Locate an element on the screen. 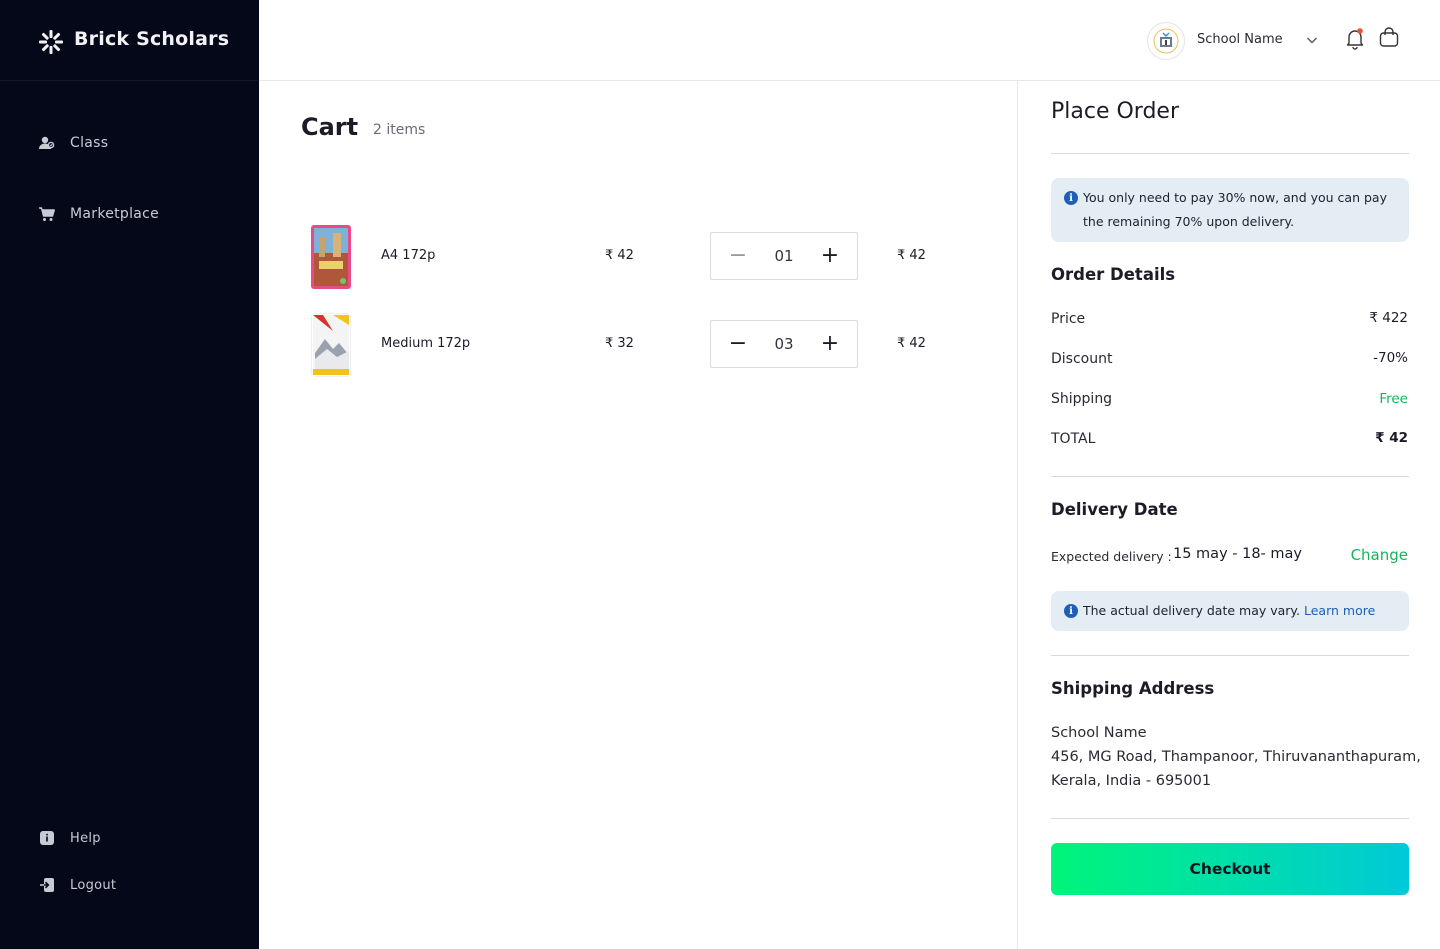 This screenshot has width=1440, height=949. order-details-title: Order Details is located at coordinates (1113, 274).